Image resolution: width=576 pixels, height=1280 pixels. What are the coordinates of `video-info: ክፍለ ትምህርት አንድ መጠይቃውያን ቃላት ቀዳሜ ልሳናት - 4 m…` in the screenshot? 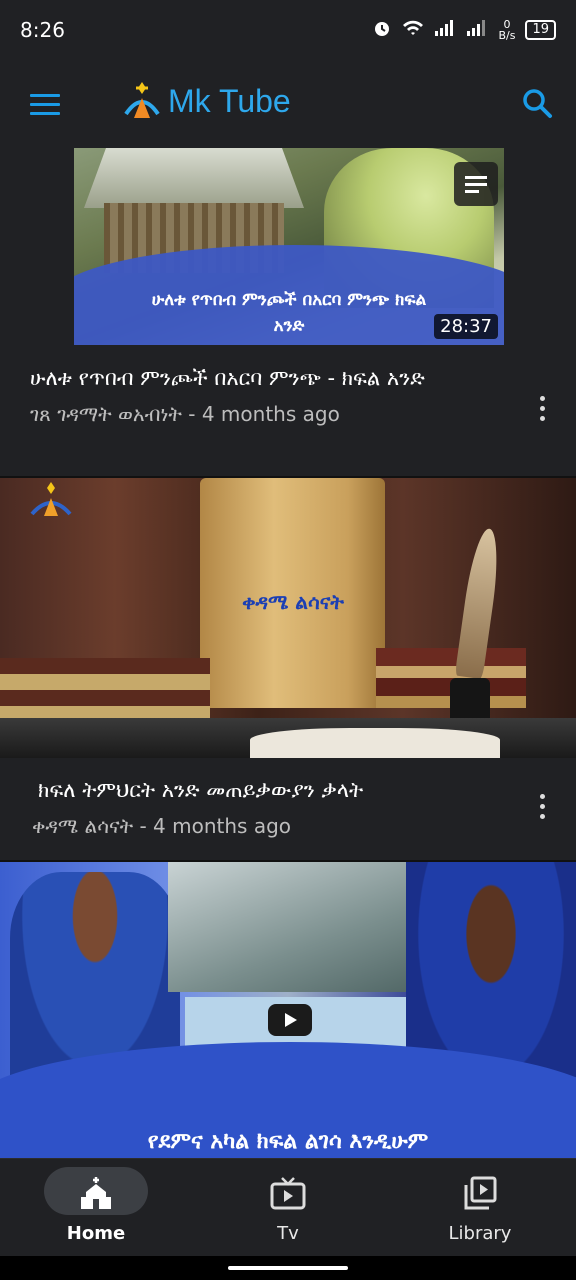 It's located at (275, 807).